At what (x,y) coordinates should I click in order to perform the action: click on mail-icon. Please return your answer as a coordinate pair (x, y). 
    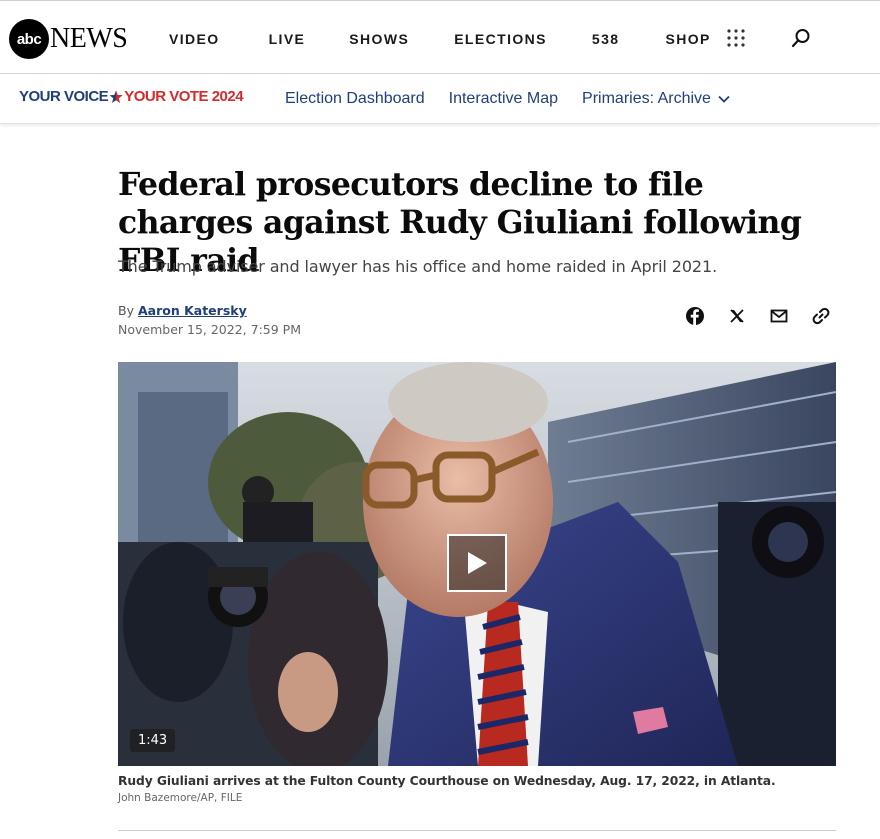
    Looking at the image, I should click on (779, 316).